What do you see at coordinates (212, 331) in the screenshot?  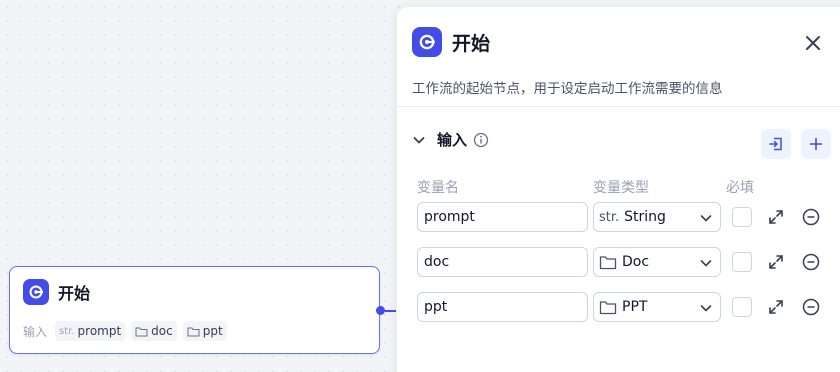 I see `chip-label: ppt` at bounding box center [212, 331].